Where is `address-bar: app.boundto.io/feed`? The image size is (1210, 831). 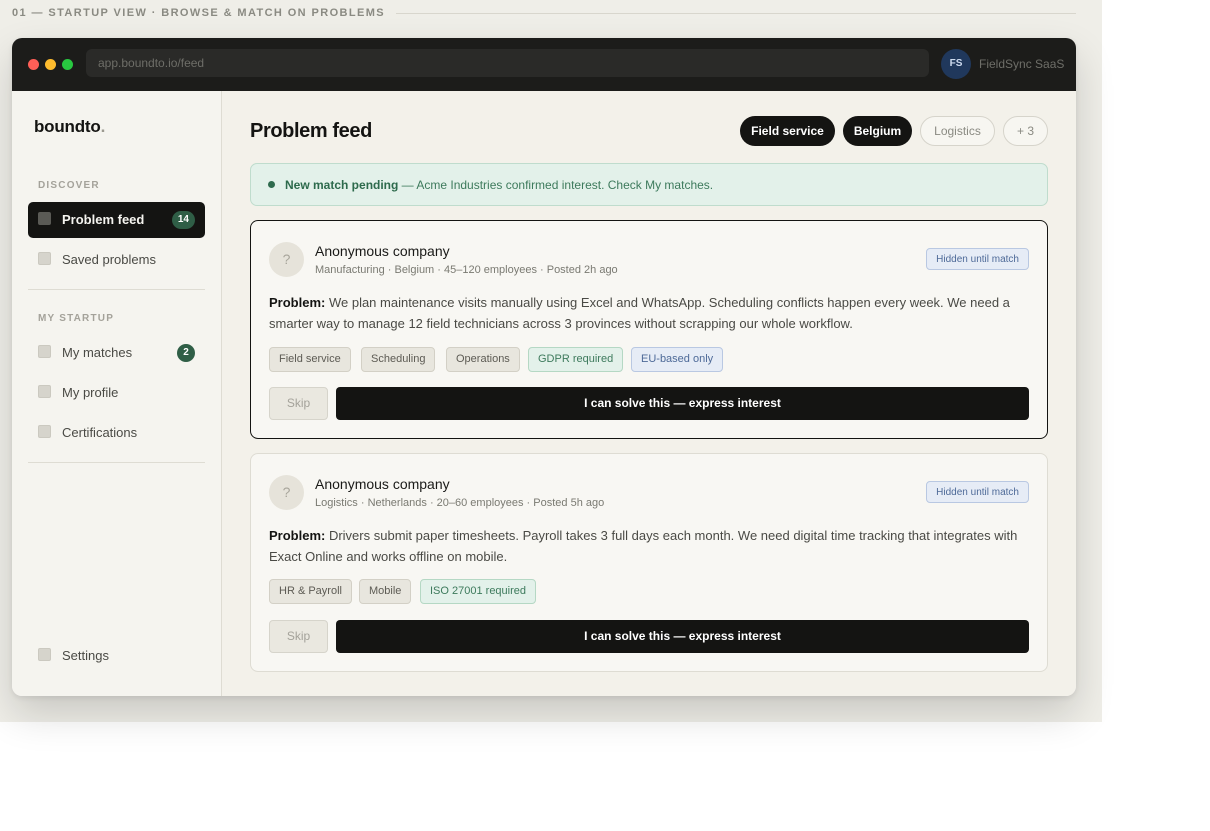 address-bar: app.boundto.io/feed is located at coordinates (507, 63).